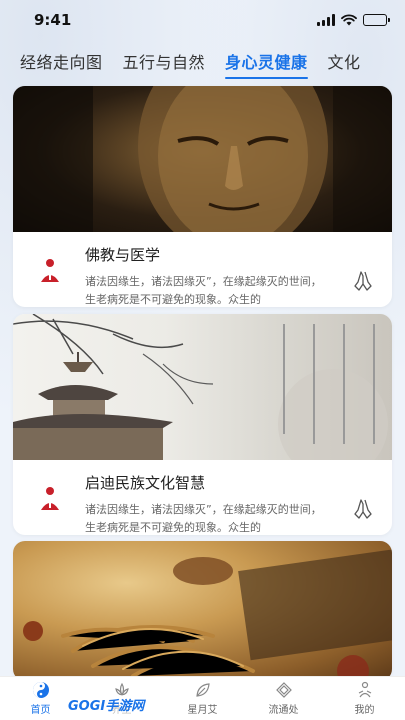  What do you see at coordinates (202, 710) in the screenshot?
I see `nav-label: 星月艾` at bounding box center [202, 710].